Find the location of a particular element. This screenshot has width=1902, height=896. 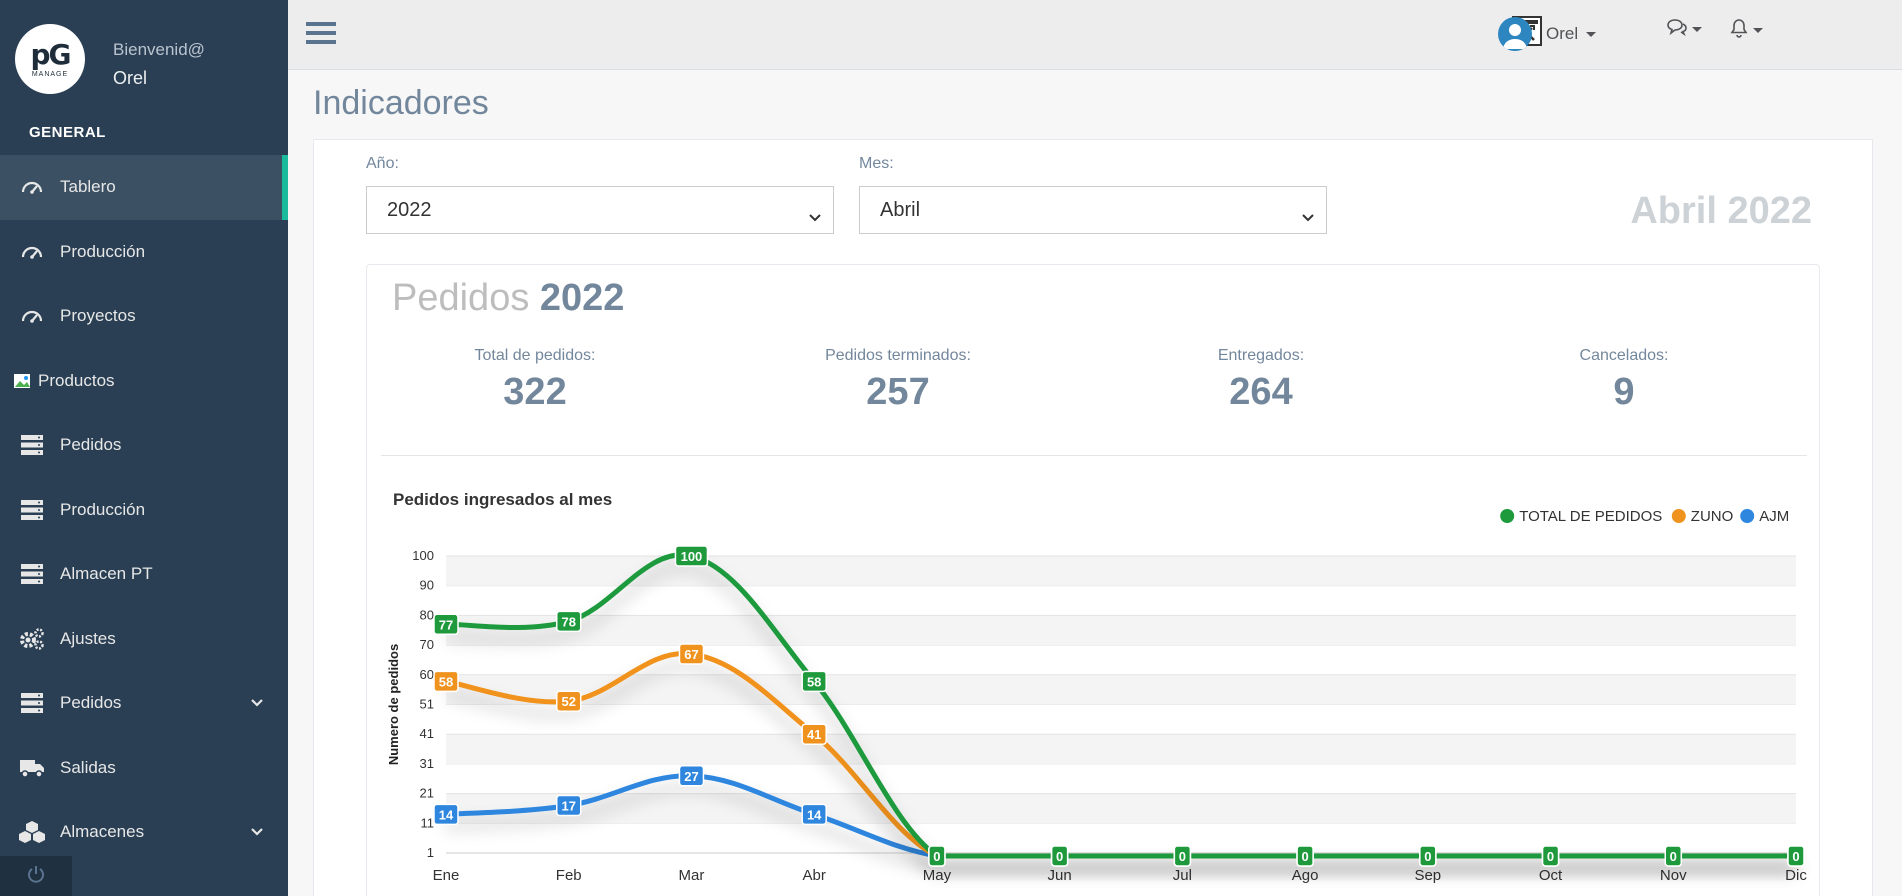

logo-text: pG is located at coordinates (50, 54).